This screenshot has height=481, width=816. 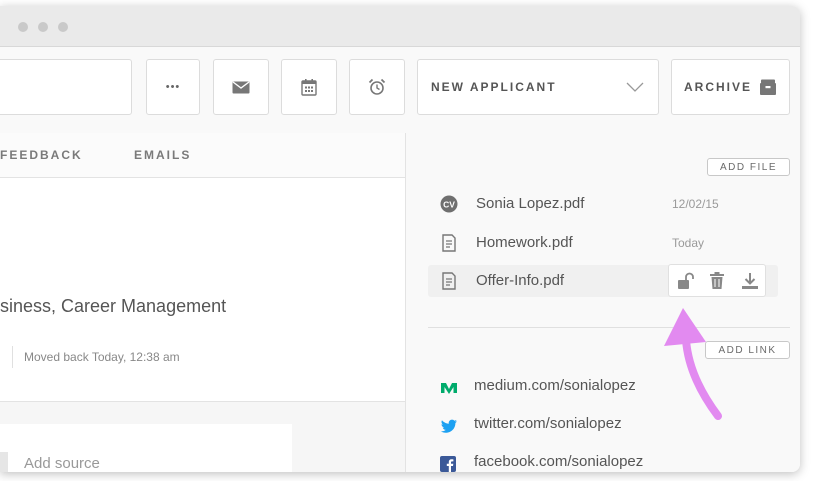 What do you see at coordinates (548, 423) in the screenshot?
I see `link-text: twitter.com/sonialopez` at bounding box center [548, 423].